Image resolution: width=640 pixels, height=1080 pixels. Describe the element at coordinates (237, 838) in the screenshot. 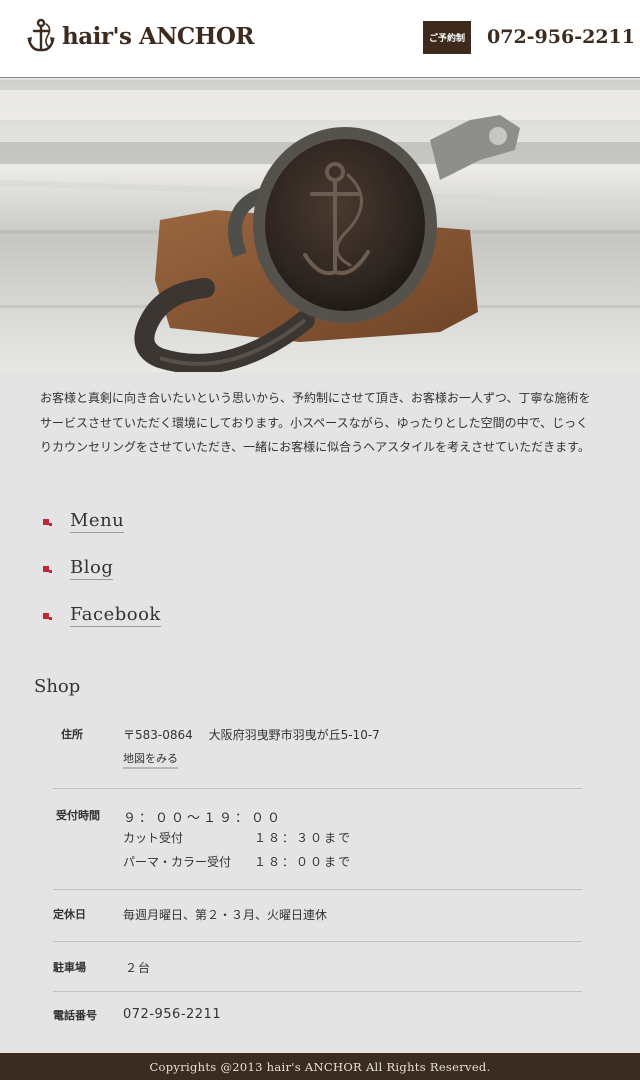

I see `cut-hours: カット受付 １８：３０まで` at that location.